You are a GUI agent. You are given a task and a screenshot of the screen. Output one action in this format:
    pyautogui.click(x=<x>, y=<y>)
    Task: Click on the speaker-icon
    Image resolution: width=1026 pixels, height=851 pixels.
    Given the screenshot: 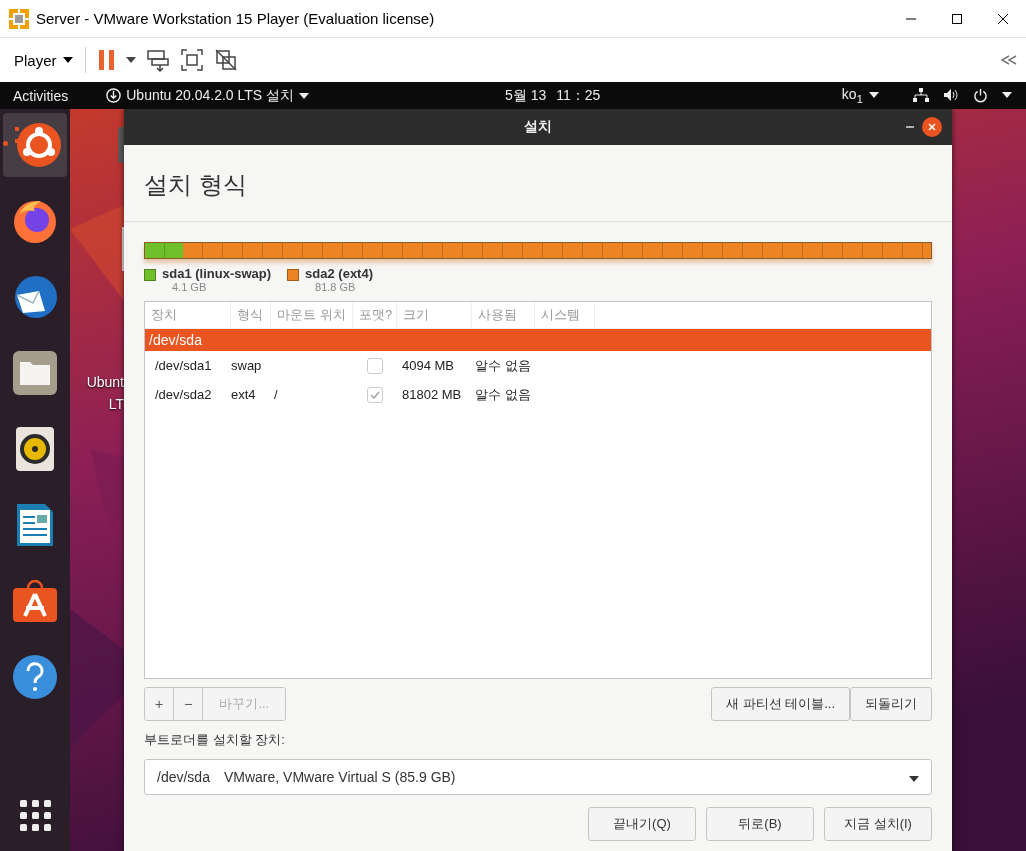 What is the action you would take?
    pyautogui.click(x=35, y=449)
    